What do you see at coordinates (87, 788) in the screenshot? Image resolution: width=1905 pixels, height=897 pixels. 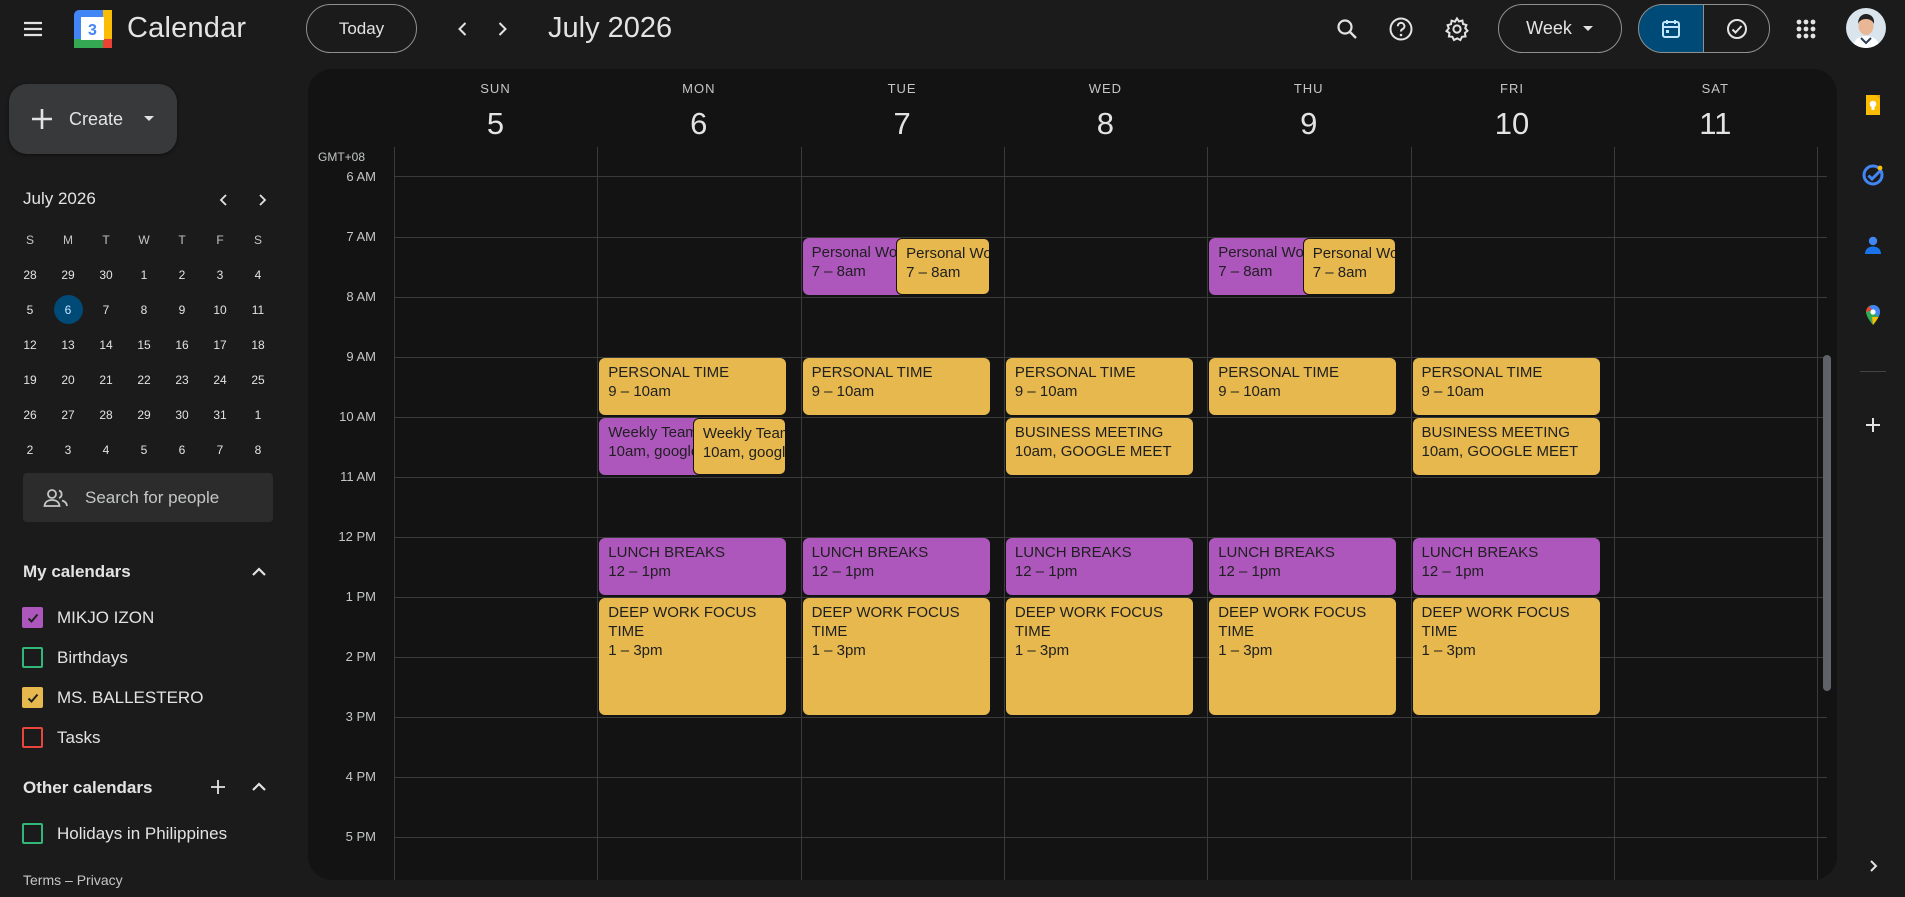 I see `other-calendars-heading: Other calendars` at bounding box center [87, 788].